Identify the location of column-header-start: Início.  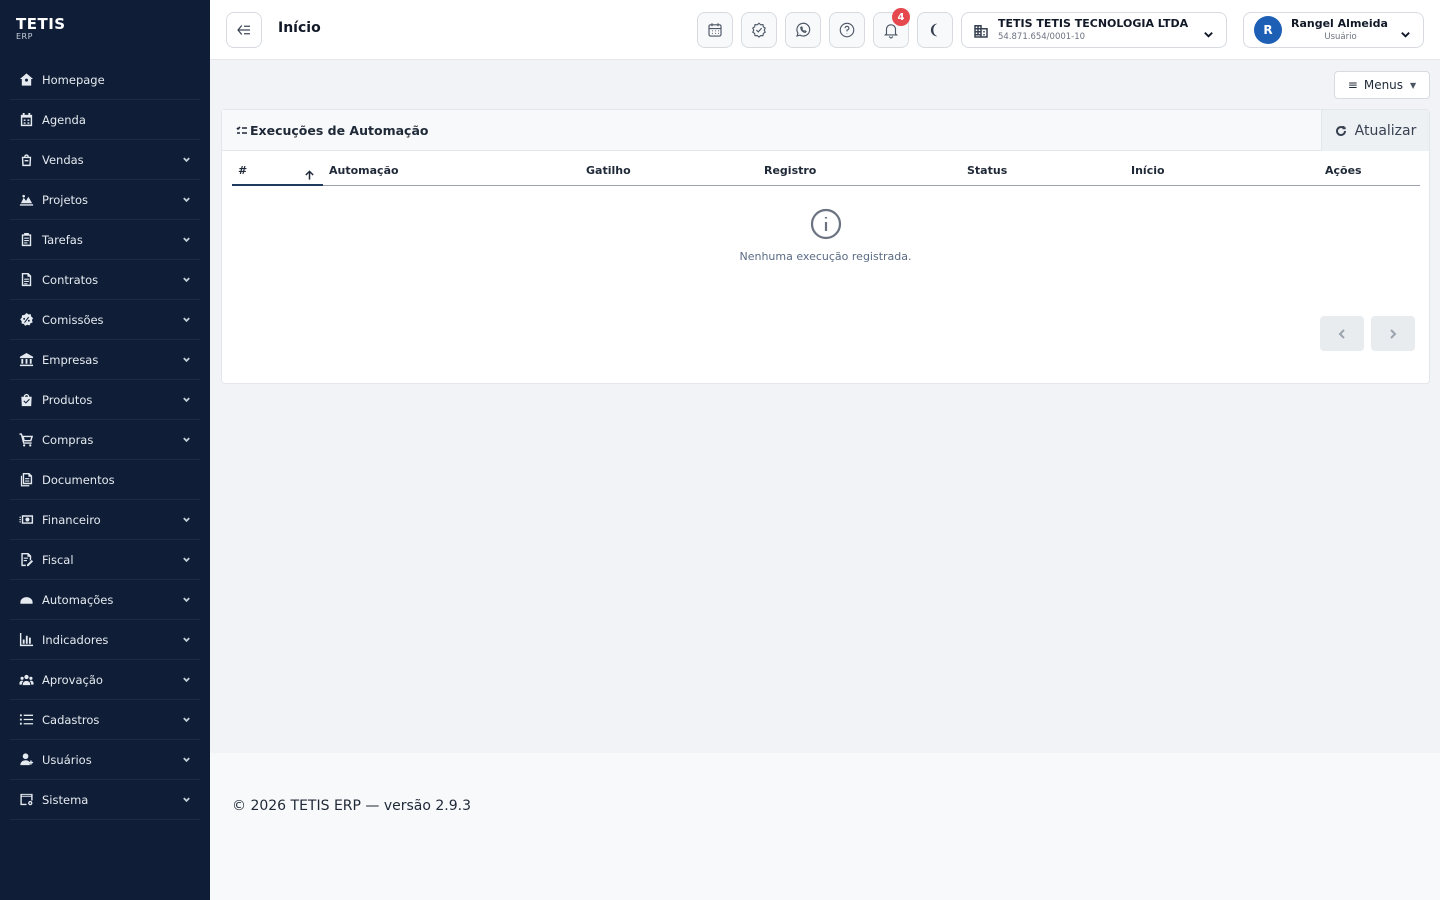
(1148, 170).